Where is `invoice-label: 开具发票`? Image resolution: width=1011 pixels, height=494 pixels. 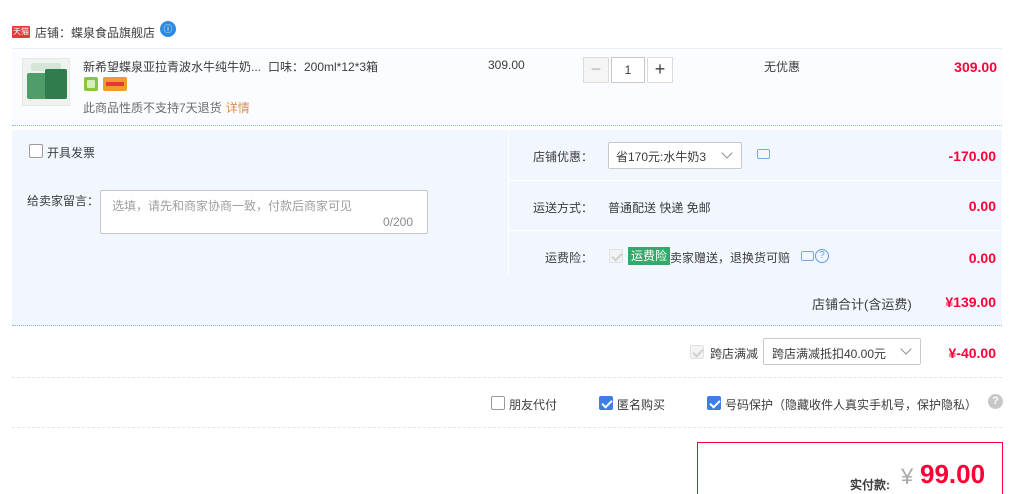
invoice-label: 开具发票 is located at coordinates (71, 152).